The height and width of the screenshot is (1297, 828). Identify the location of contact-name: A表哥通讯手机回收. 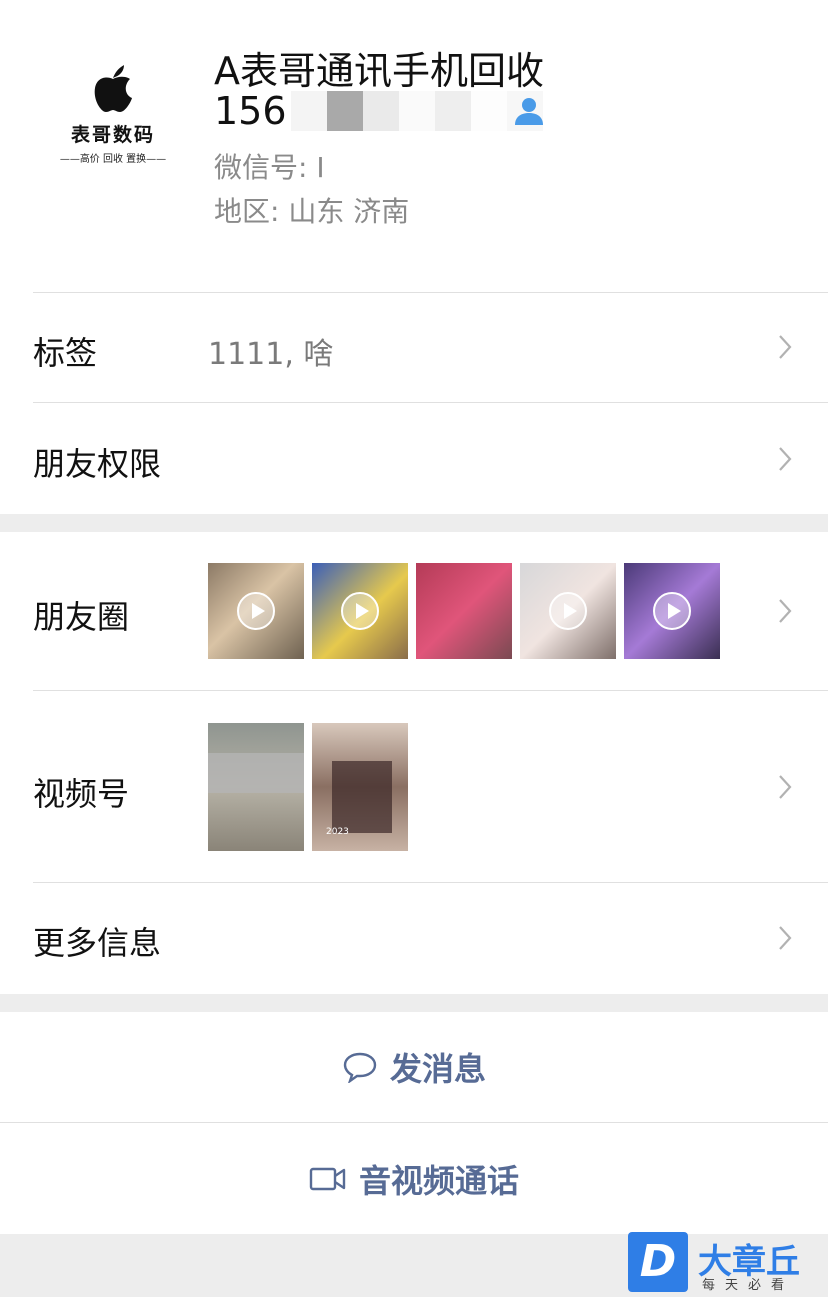
(379, 71).